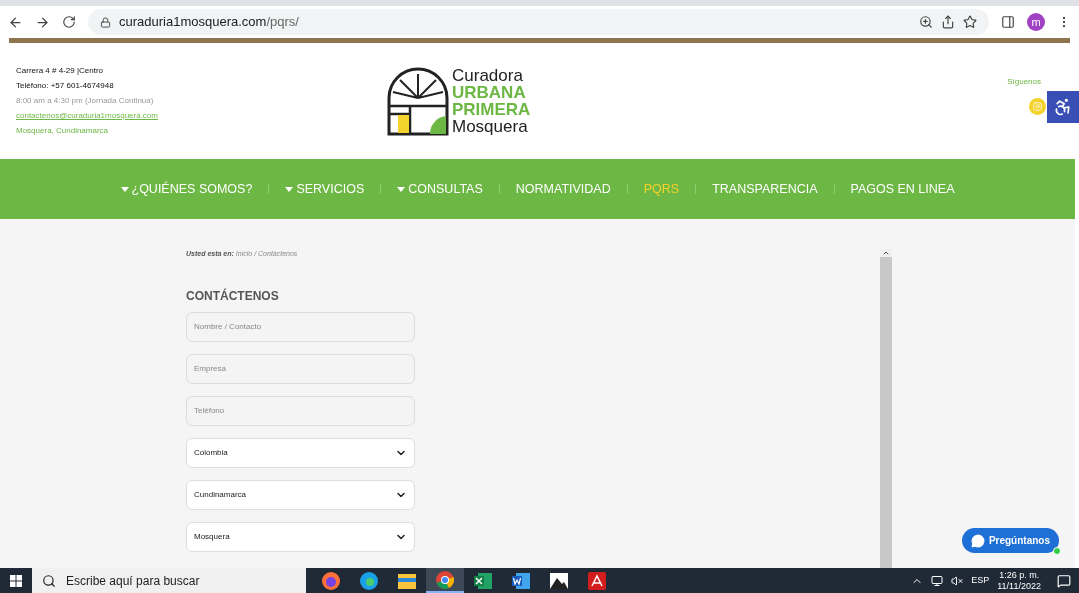 The width and height of the screenshot is (1079, 593). I want to click on back-icon, so click(15, 22).